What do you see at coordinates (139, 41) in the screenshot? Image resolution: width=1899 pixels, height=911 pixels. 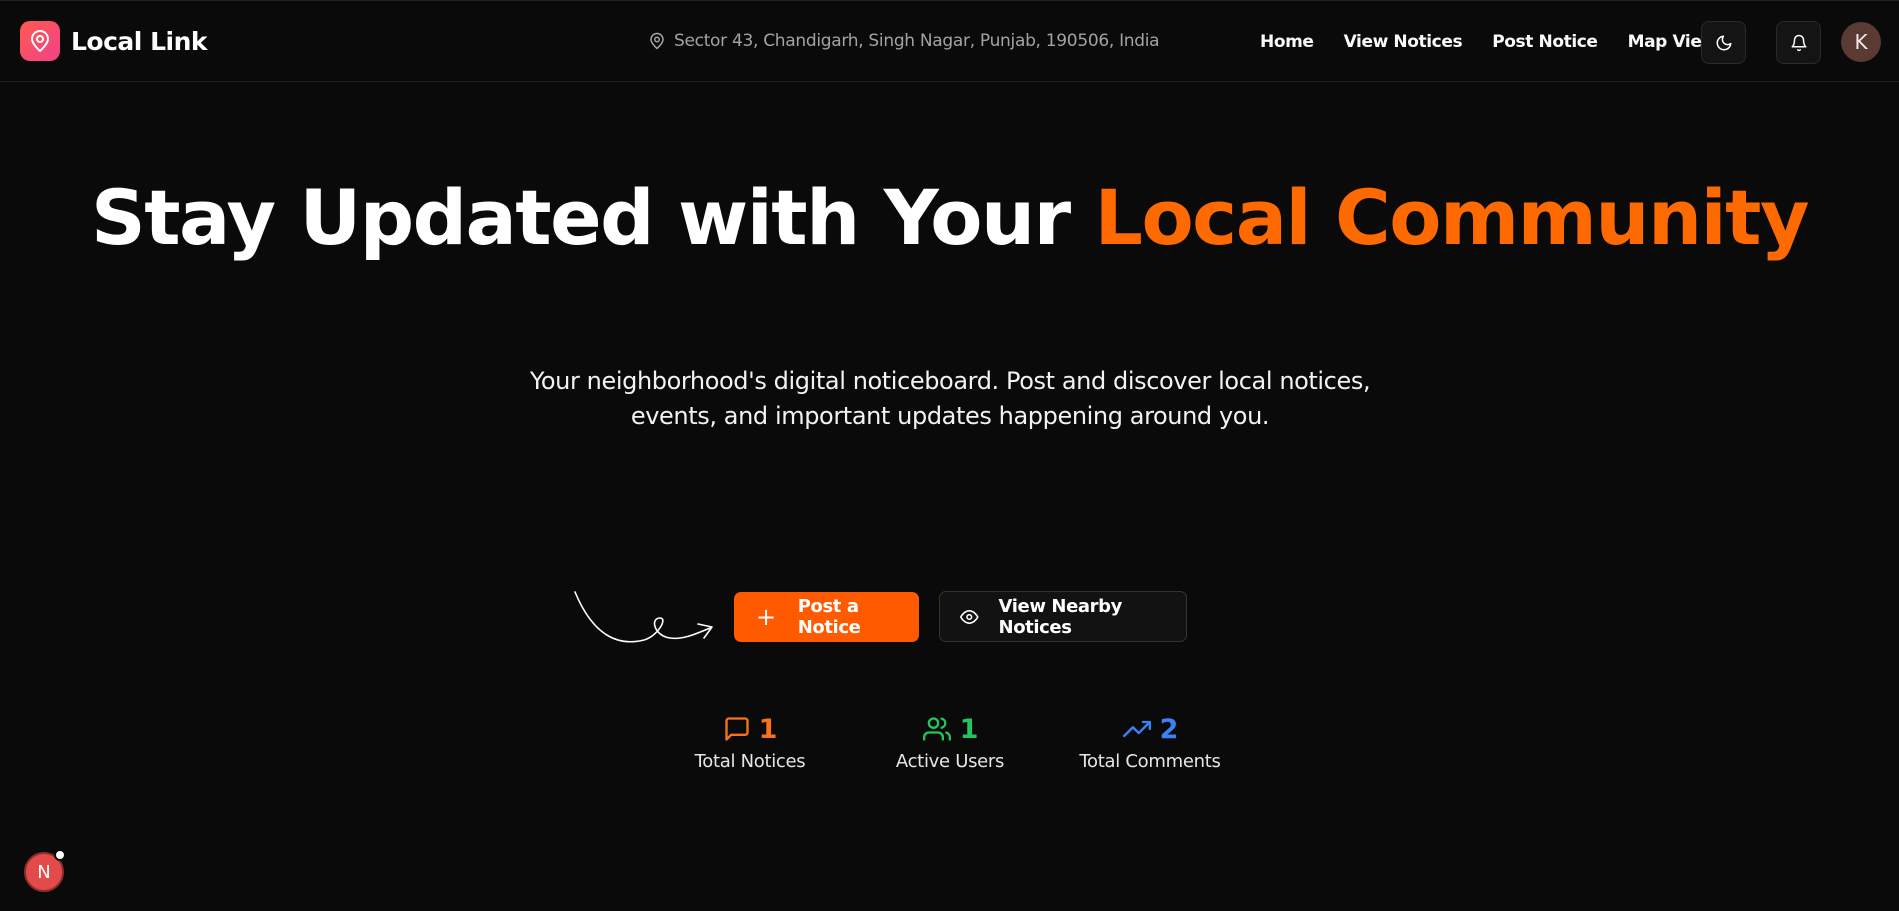 I see `brand-name: Local Link` at bounding box center [139, 41].